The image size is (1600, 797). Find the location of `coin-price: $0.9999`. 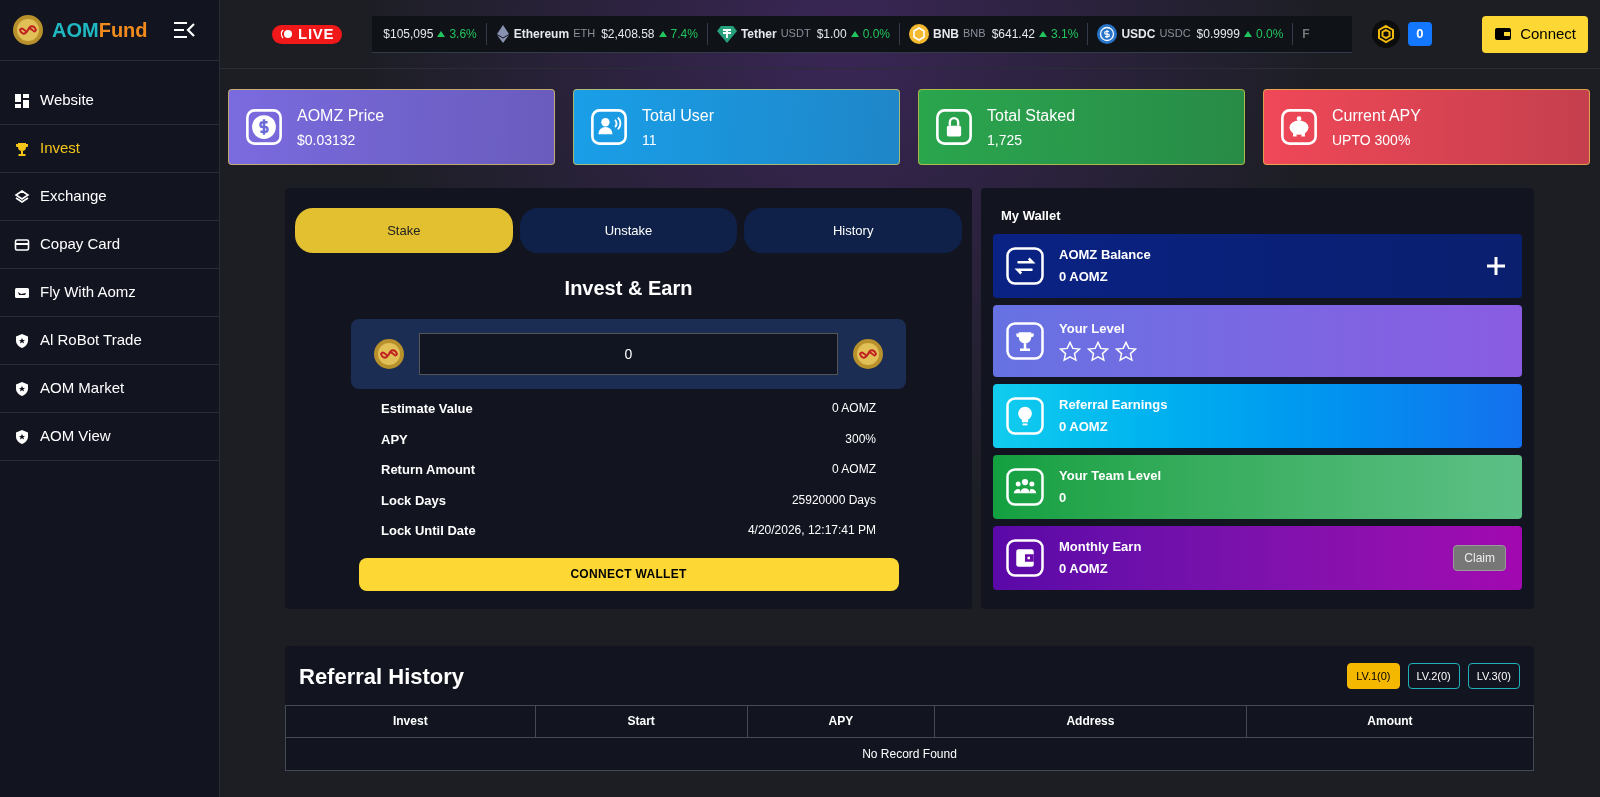

coin-price: $0.9999 is located at coordinates (1218, 34).